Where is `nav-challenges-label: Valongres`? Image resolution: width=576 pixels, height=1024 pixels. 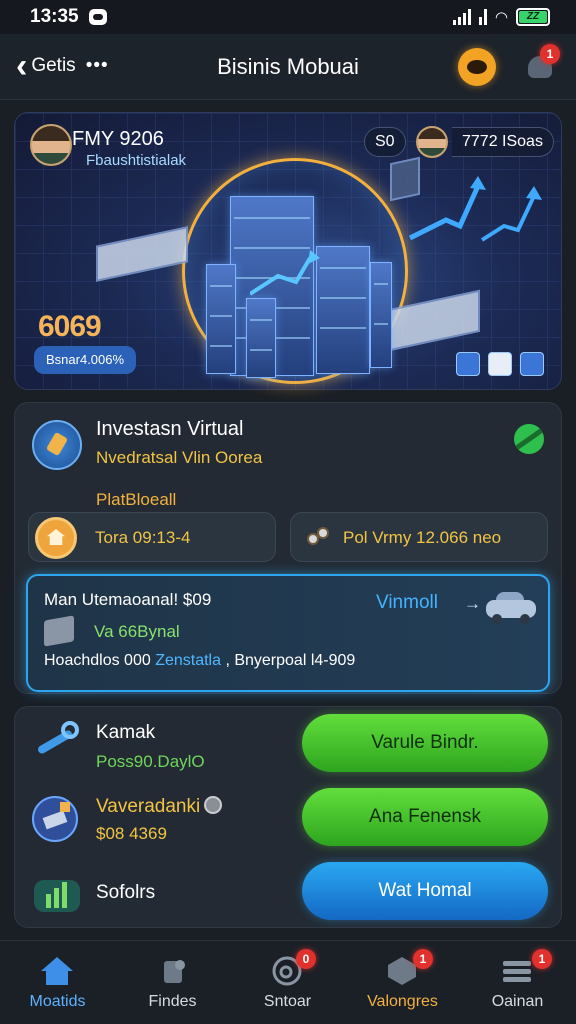 nav-challenges-label: Valongres is located at coordinates (402, 1001).